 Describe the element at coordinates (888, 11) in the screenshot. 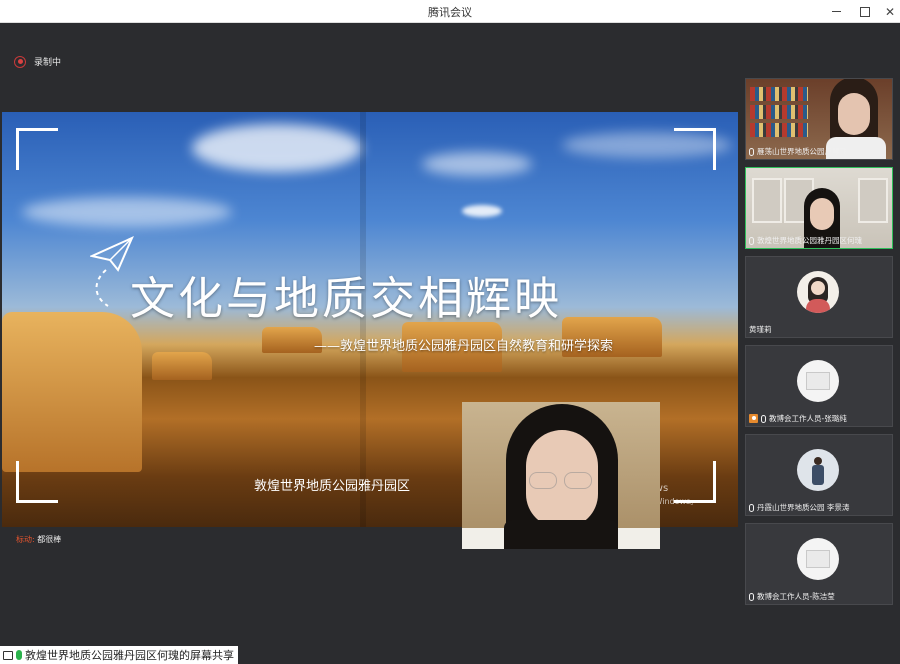

I see `close-button: ✕` at that location.